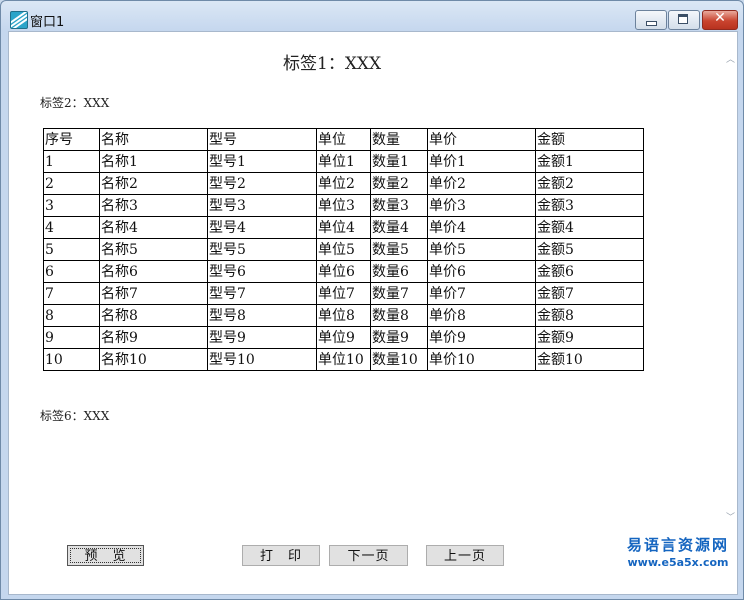  What do you see at coordinates (262, 271) in the screenshot?
I see `table-cell: 型号6` at bounding box center [262, 271].